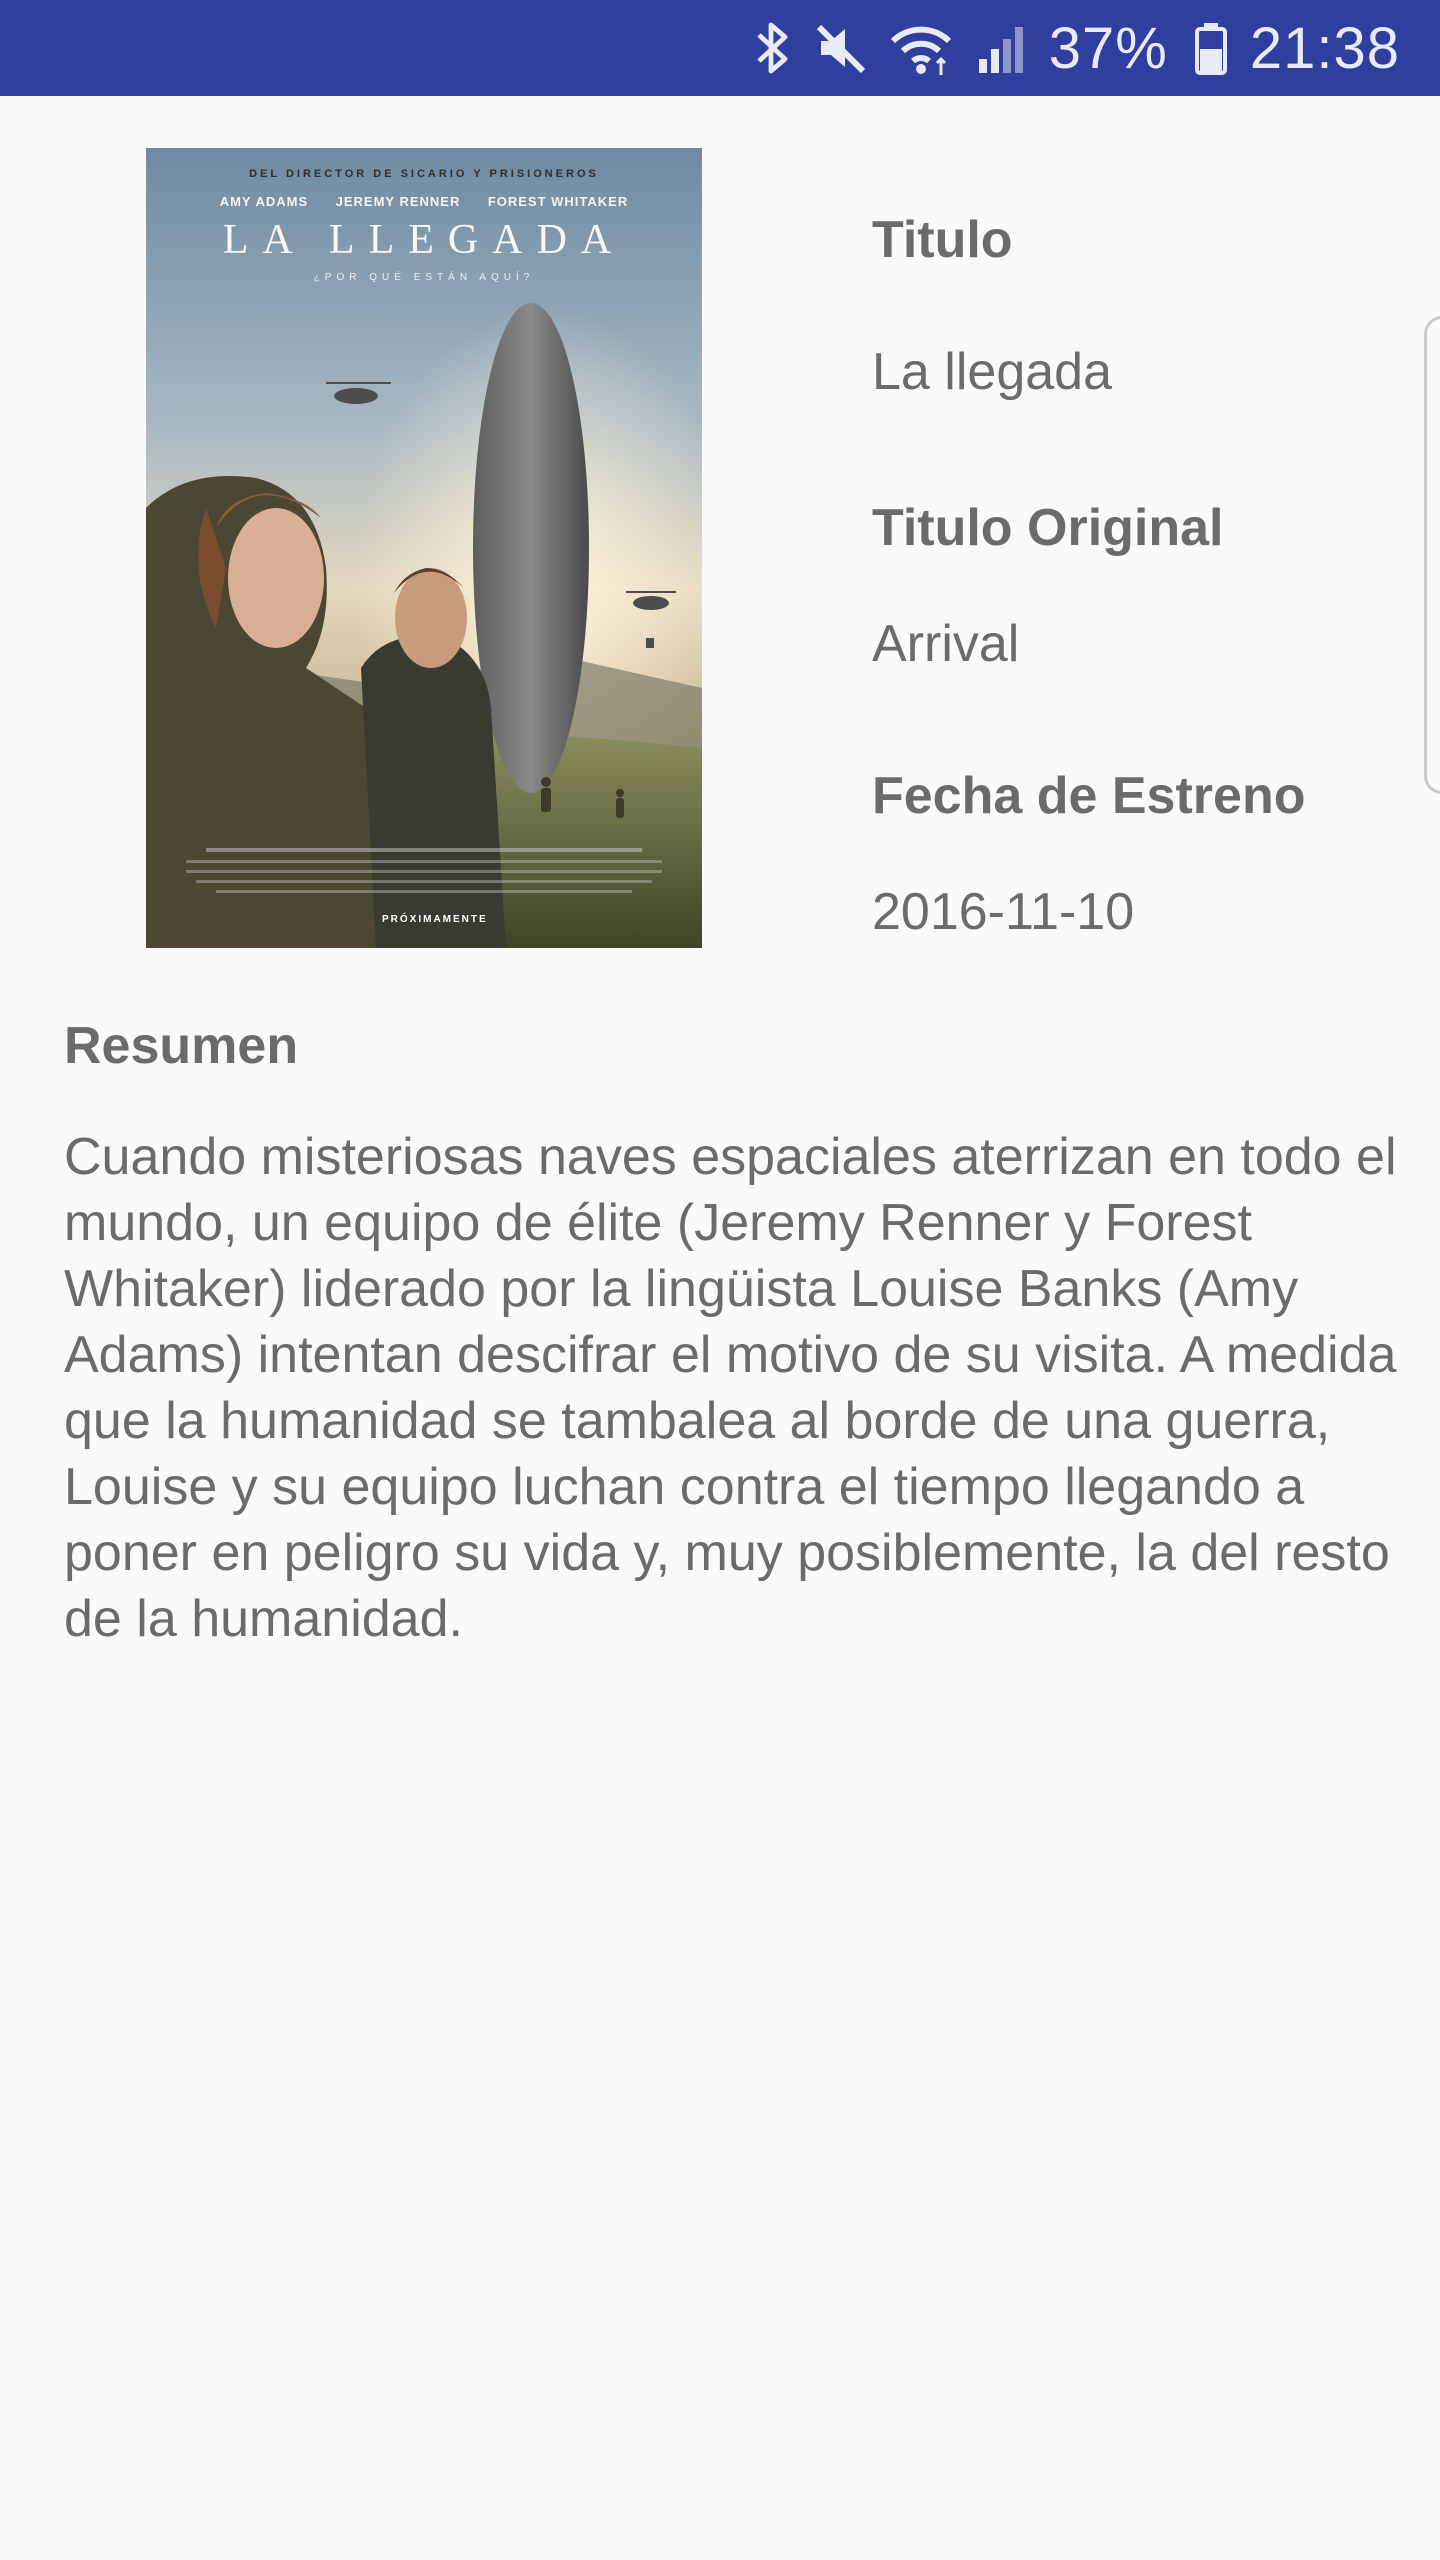  I want to click on poster-release-note: PRÓXIMAMENTE, so click(435, 919).